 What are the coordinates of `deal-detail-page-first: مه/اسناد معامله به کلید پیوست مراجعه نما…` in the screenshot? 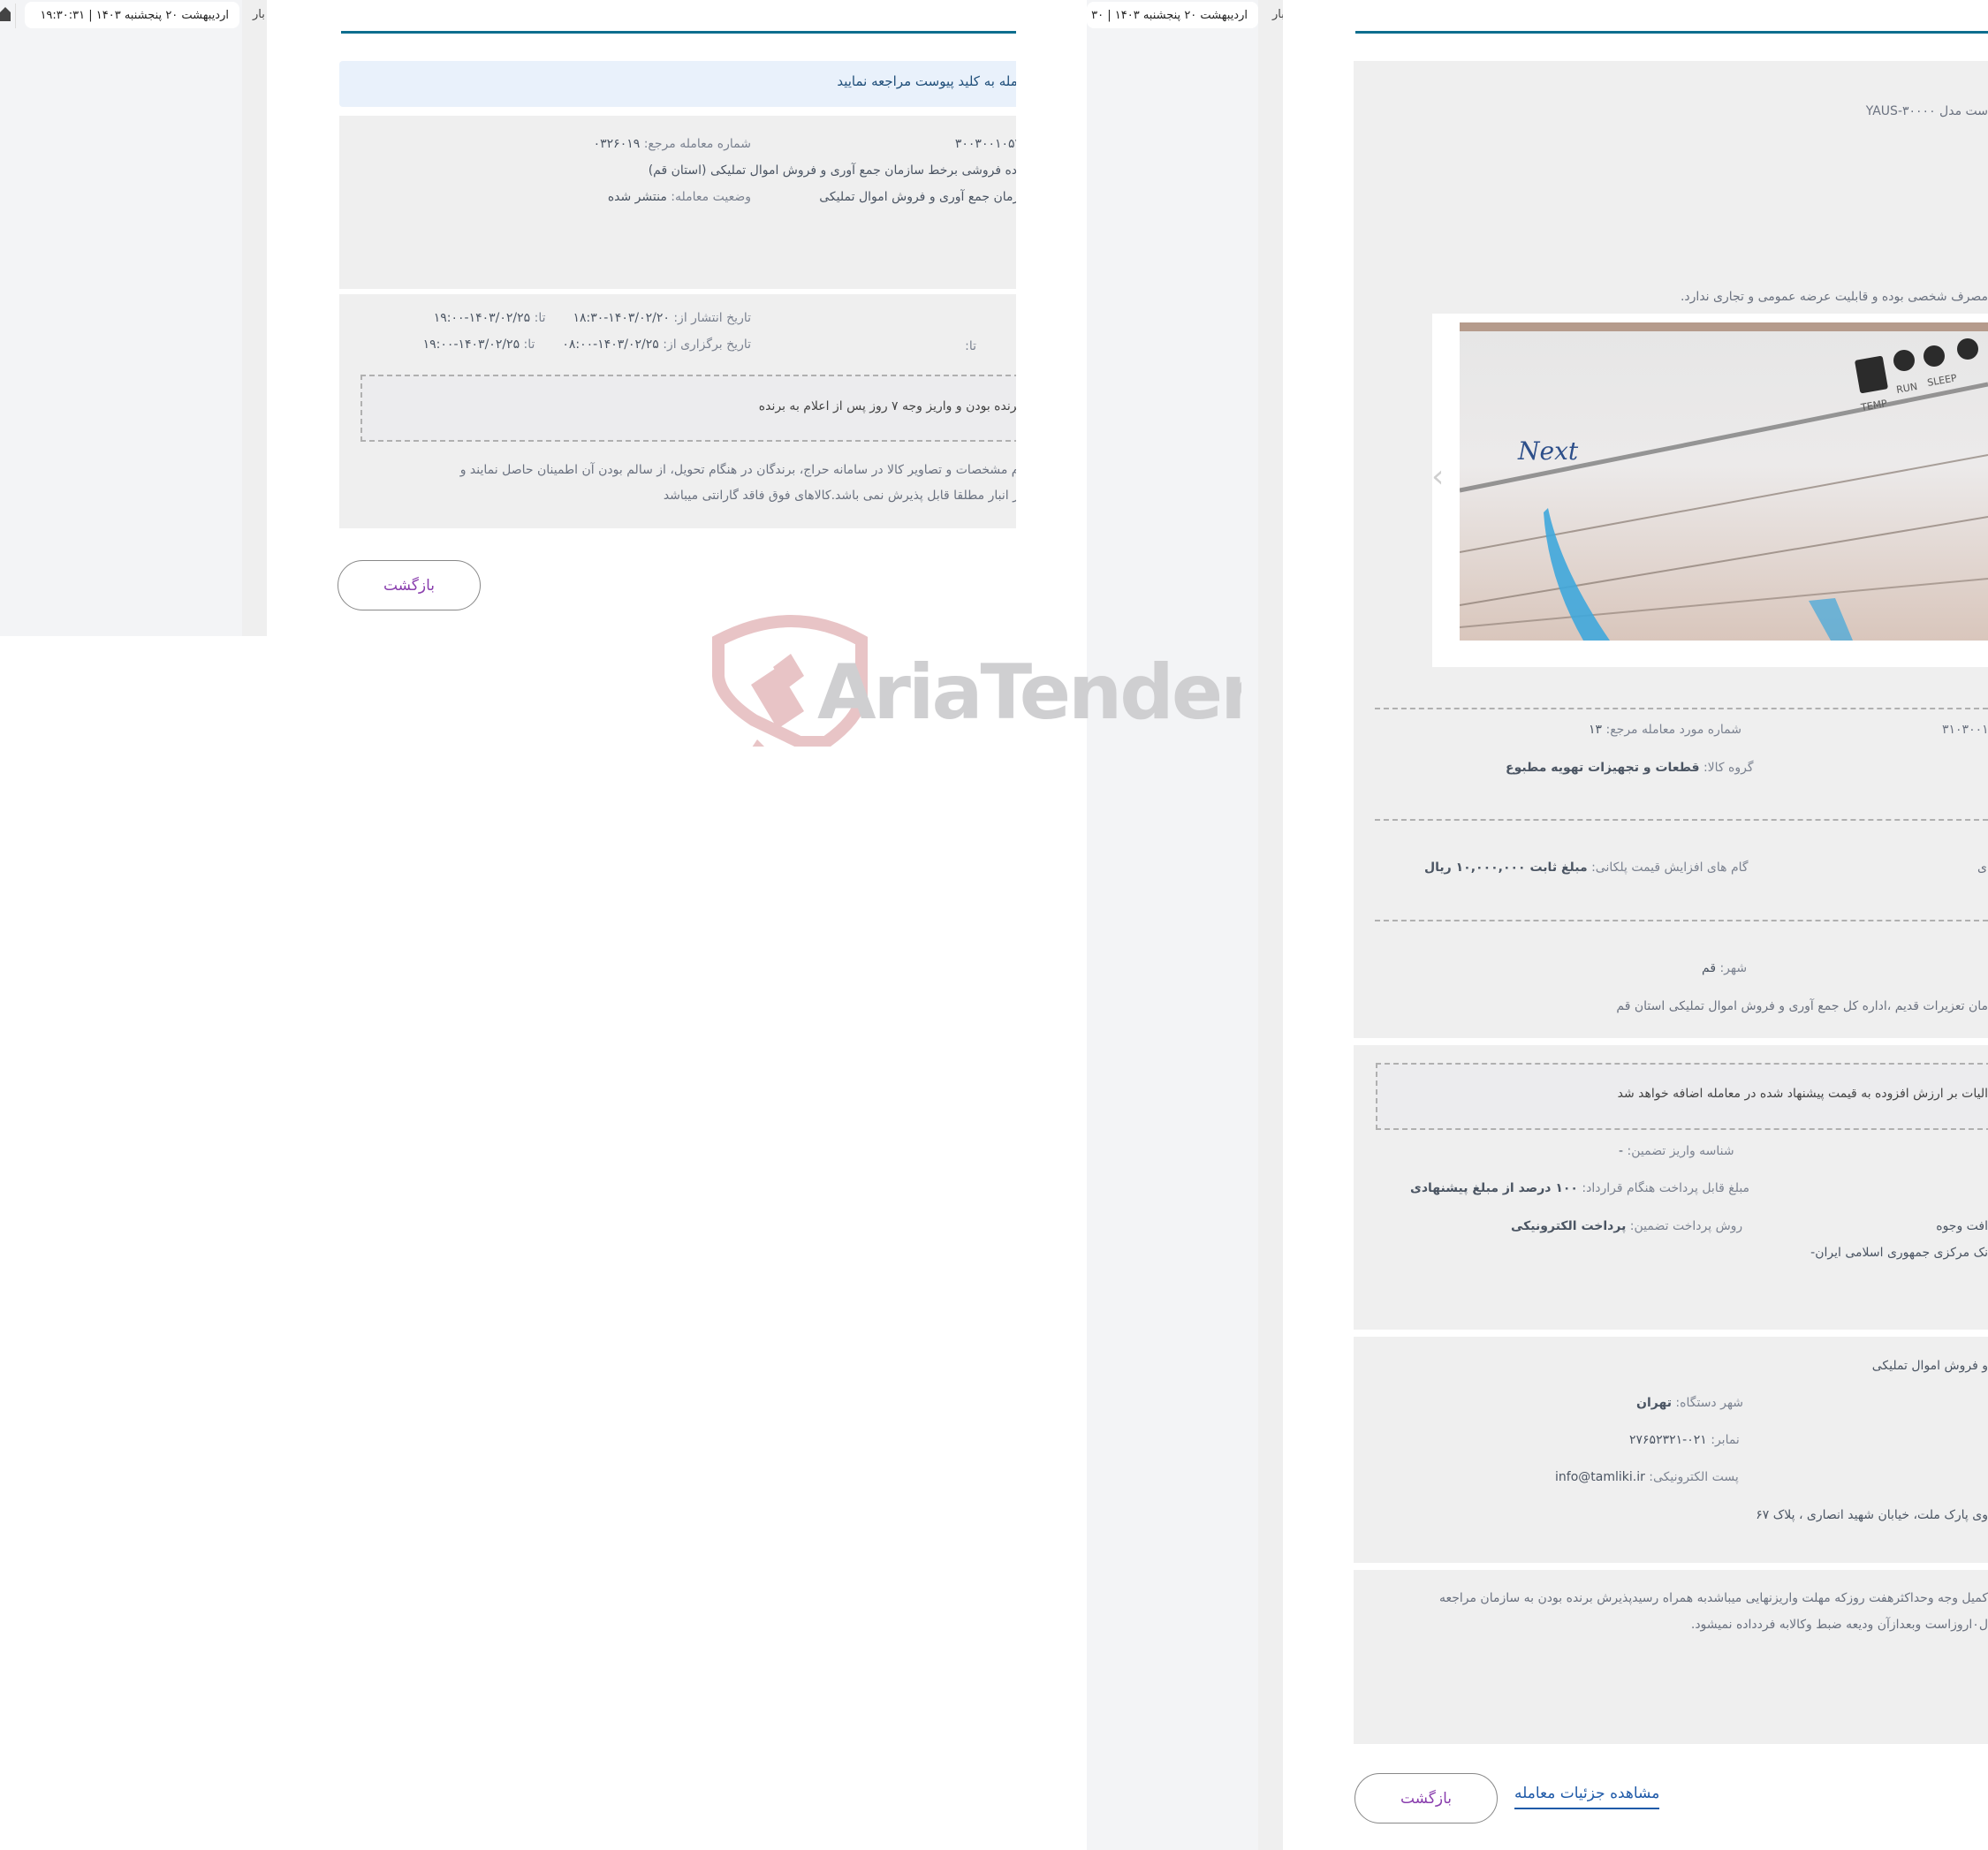 It's located at (678, 318).